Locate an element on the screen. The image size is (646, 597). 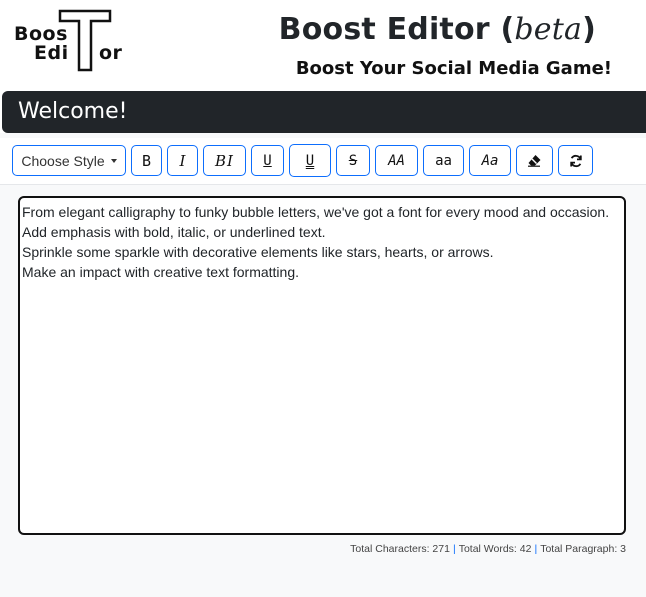
formatting-toolbar: Choose Style B I BI U U S AA aa Aa is located at coordinates (323, 161).